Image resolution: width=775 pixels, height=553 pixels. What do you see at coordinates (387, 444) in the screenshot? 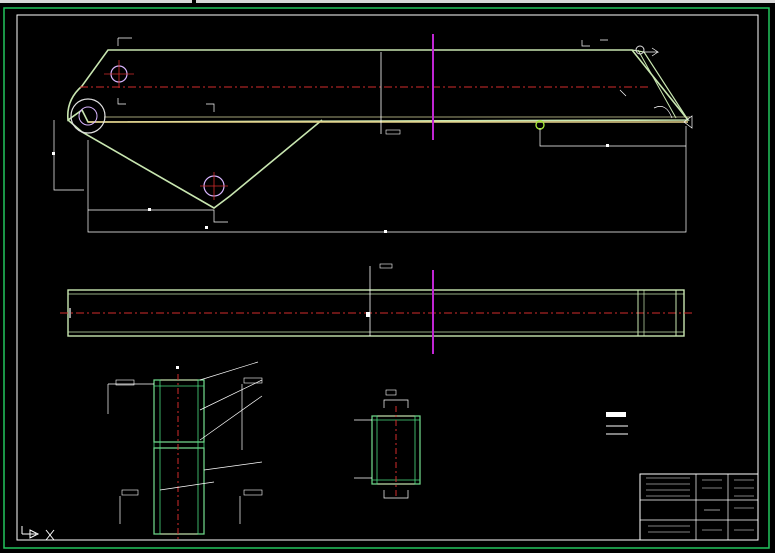
I see `section-view-b` at bounding box center [387, 444].